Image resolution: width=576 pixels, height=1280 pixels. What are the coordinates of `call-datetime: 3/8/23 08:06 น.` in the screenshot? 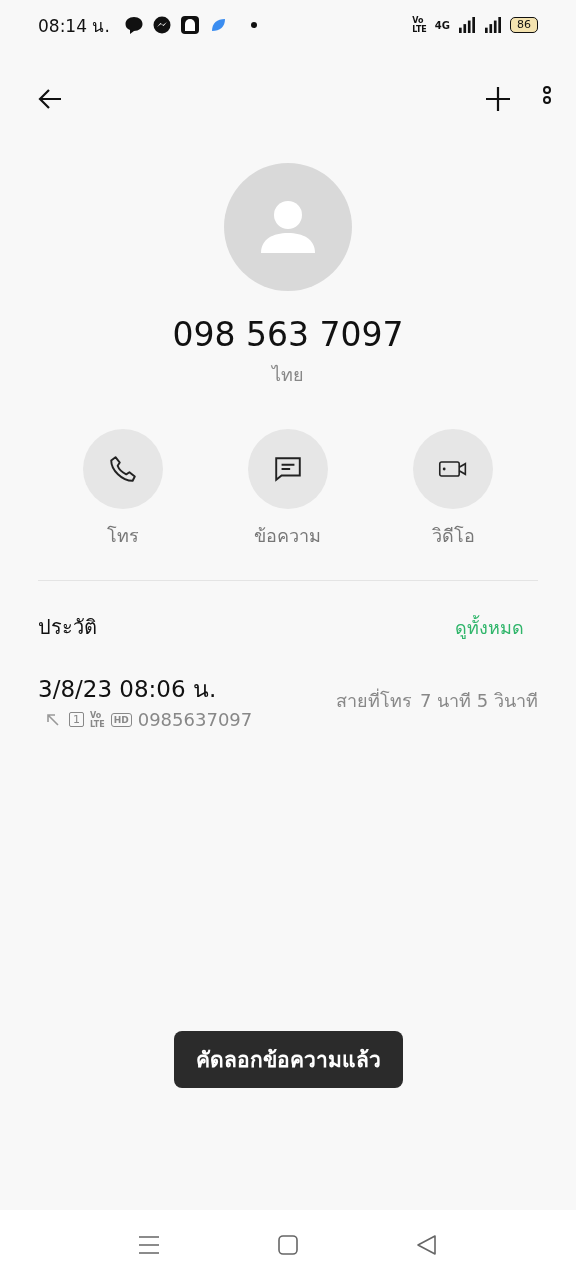 It's located at (128, 689).